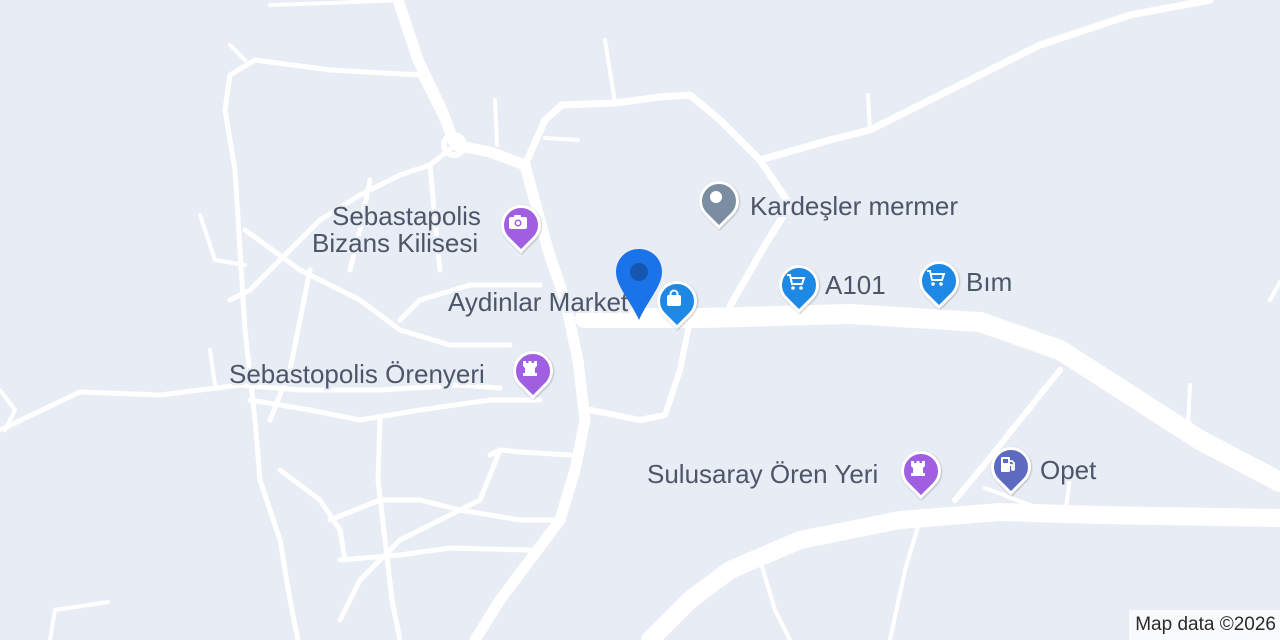 The image size is (1280, 640). I want to click on poi-label-kardesler: Kardeşler mermer, so click(854, 206).